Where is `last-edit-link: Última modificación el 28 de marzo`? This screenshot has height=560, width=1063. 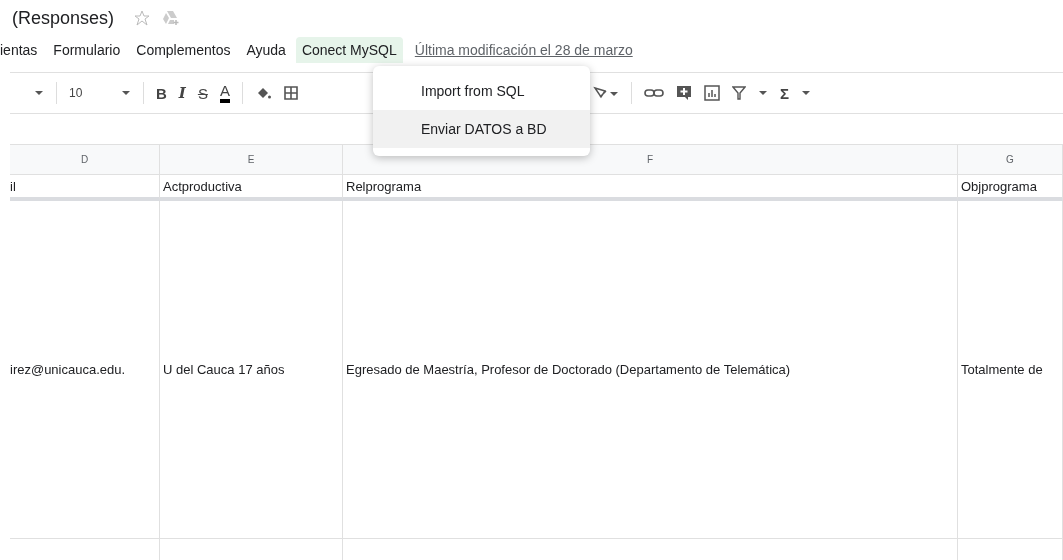 last-edit-link: Última modificación el 28 de marzo is located at coordinates (523, 50).